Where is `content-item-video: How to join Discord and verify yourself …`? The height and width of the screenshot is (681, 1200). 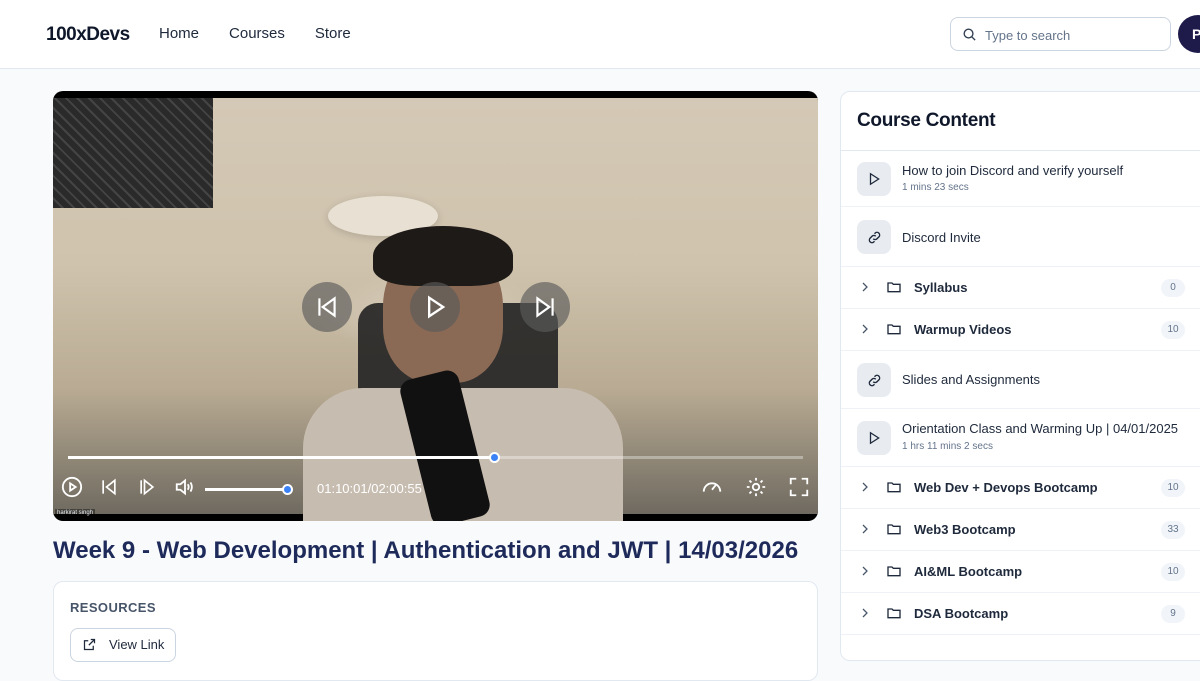
content-item-video: How to join Discord and verify yourself … is located at coordinates (1020, 179).